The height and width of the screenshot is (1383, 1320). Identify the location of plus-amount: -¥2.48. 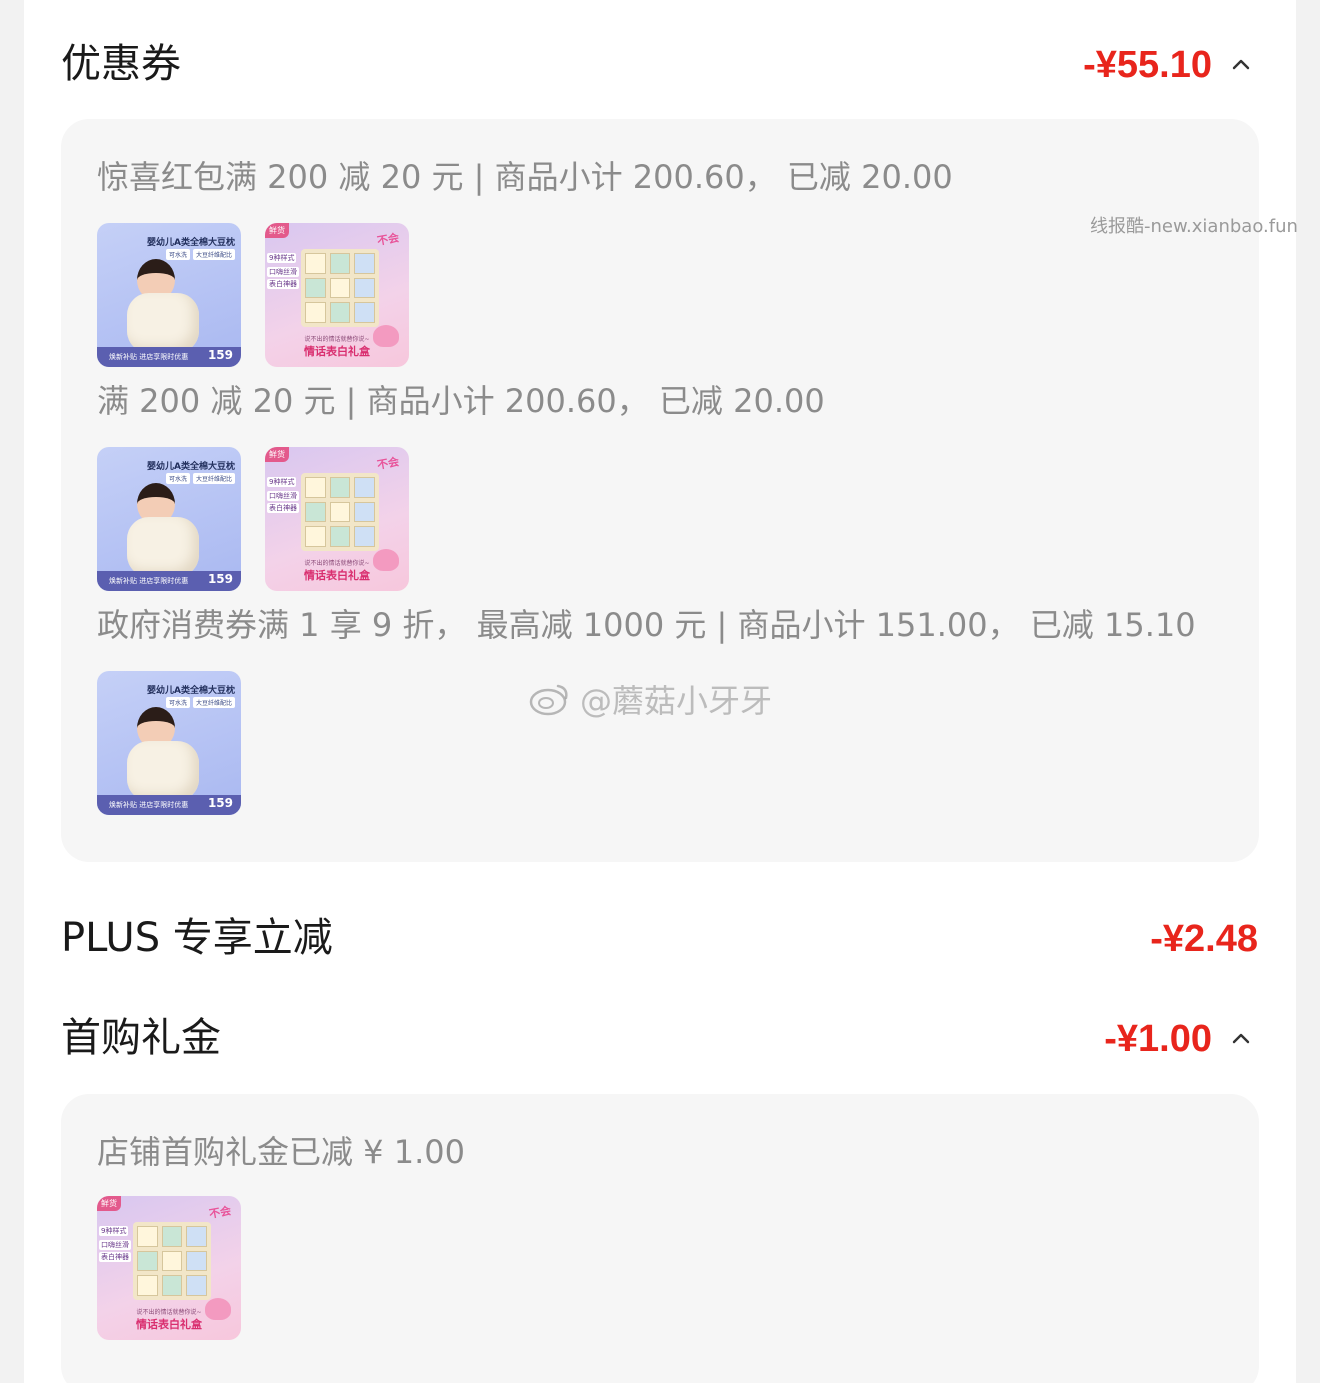
(1204, 939).